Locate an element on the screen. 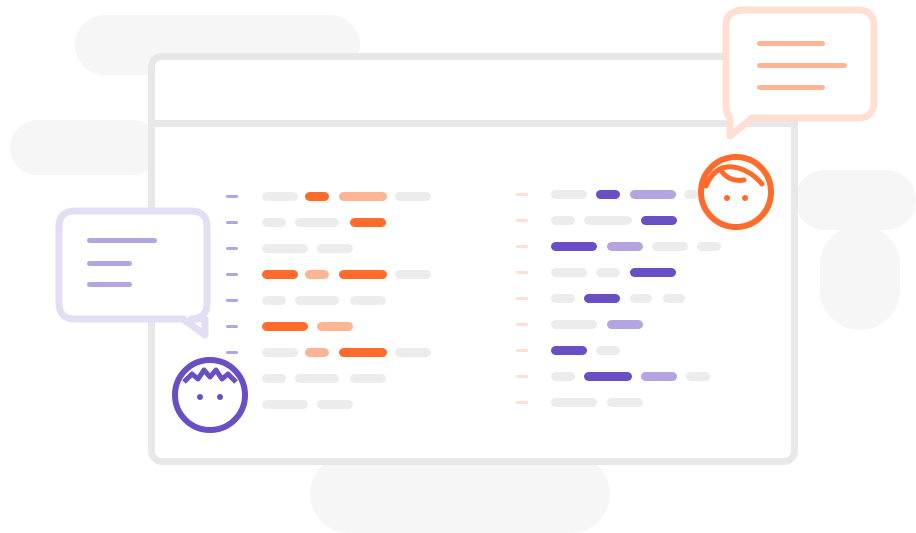 The image size is (916, 533). left-avatar is located at coordinates (210, 395).